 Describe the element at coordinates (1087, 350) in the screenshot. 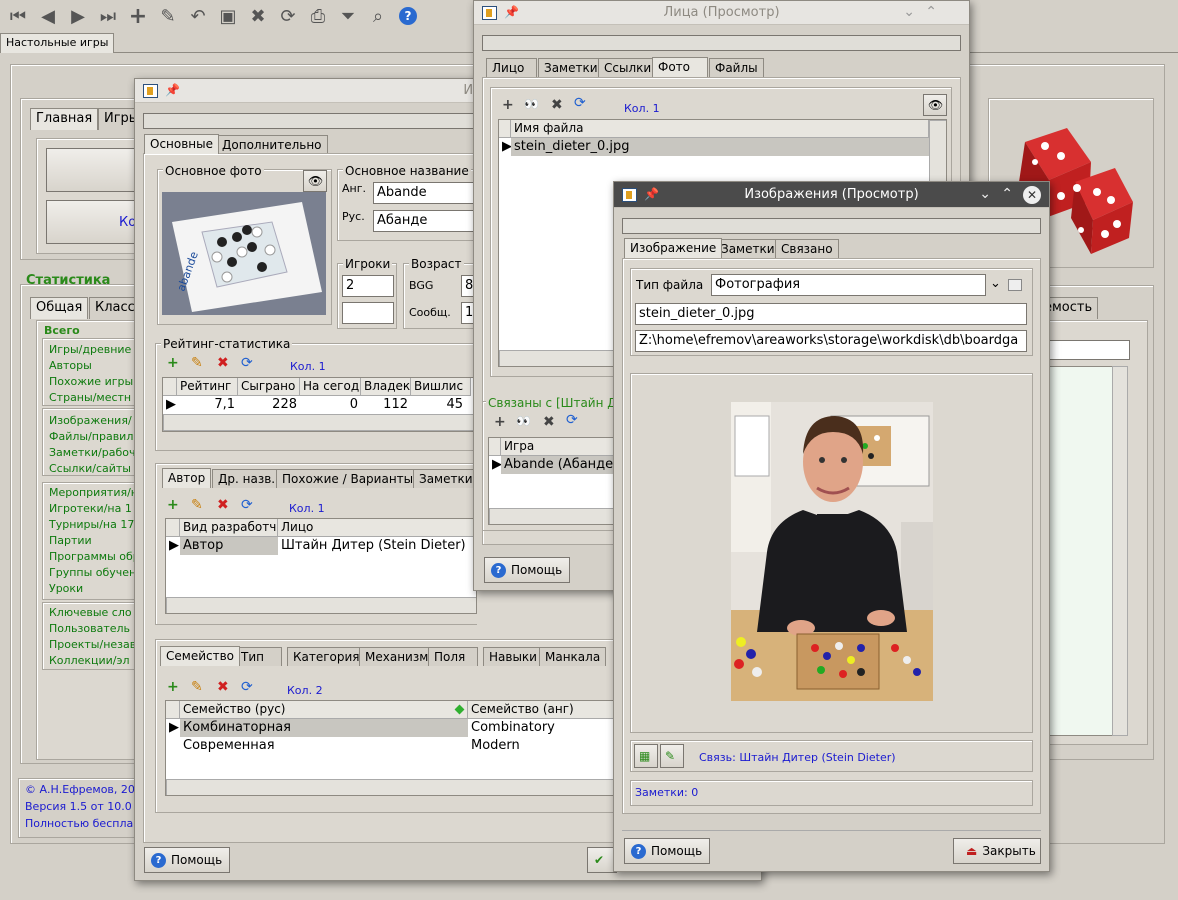

I see `right-input` at that location.